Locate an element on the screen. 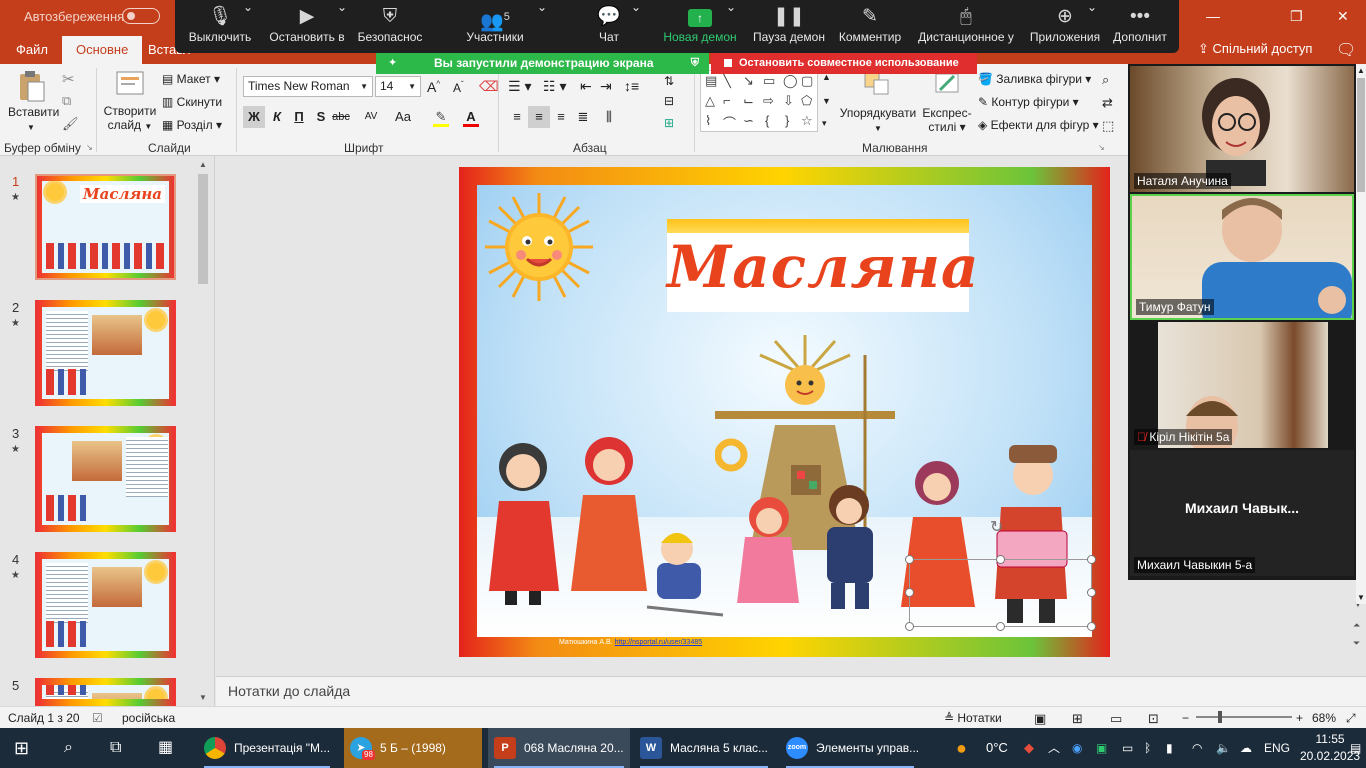 The image size is (1366, 768). curve-icon: ∽ is located at coordinates (748, 121).